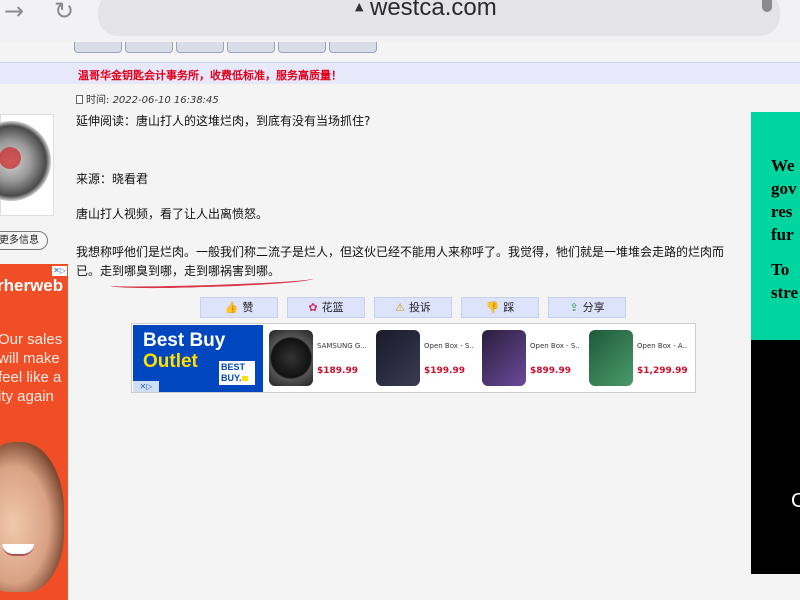 This screenshot has width=800, height=600. I want to click on url-text: westca.com, so click(433, 10).